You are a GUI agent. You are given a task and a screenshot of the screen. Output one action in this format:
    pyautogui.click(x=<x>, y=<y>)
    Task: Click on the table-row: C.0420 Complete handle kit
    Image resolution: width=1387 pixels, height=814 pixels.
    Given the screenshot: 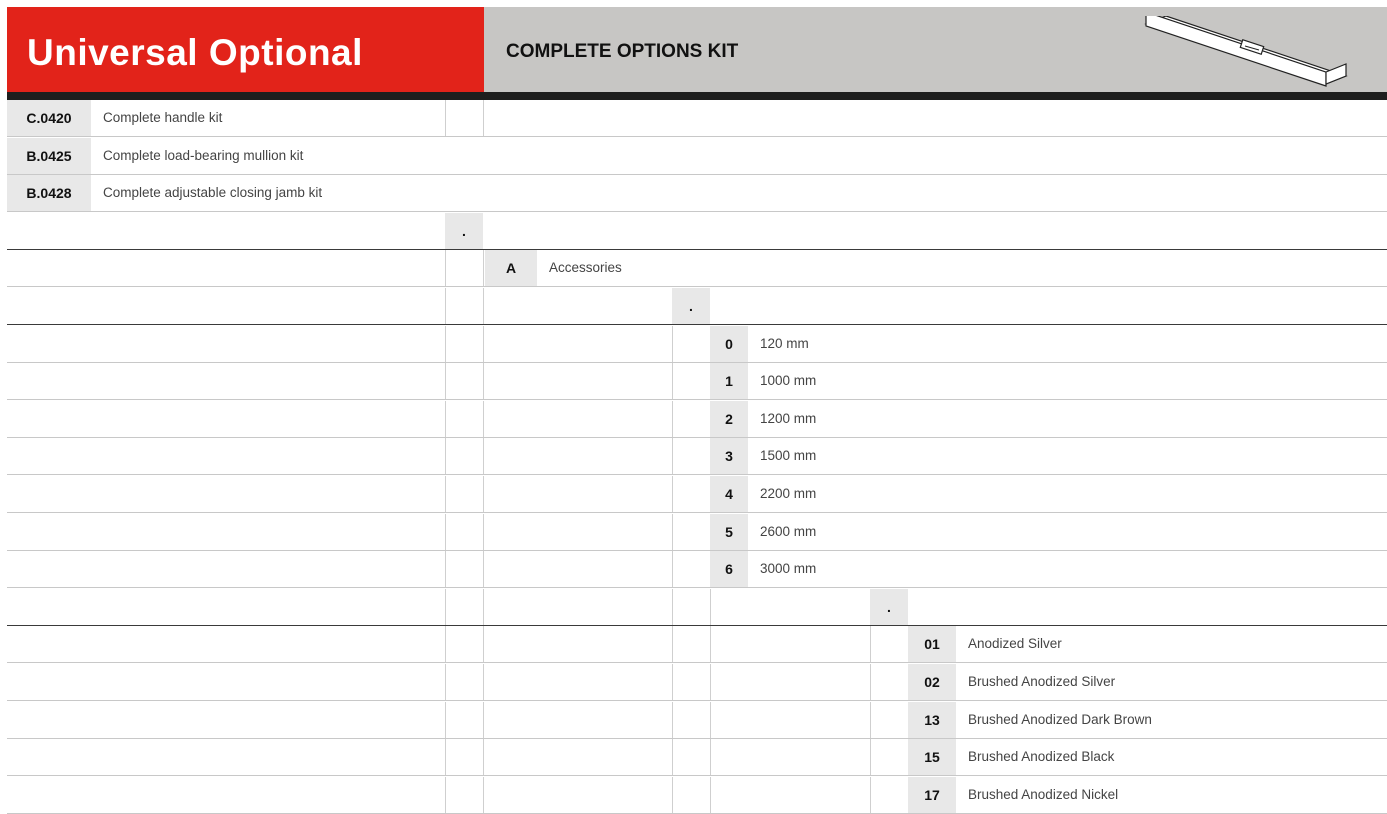 What is the action you would take?
    pyautogui.click(x=697, y=118)
    